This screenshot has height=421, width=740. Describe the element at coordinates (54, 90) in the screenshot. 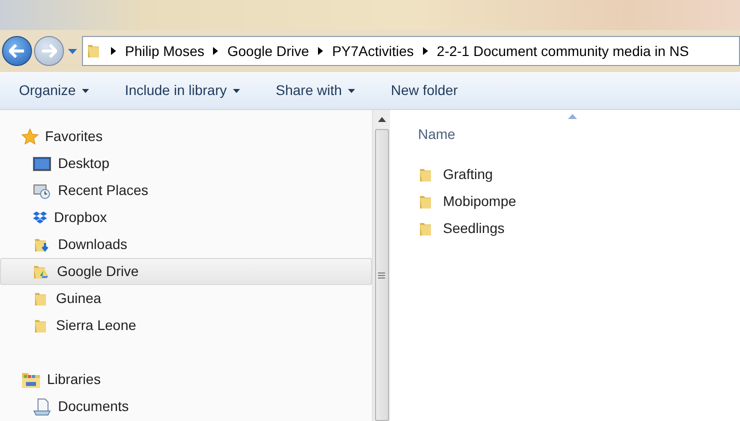

I see `toolbar-button: Organize` at that location.